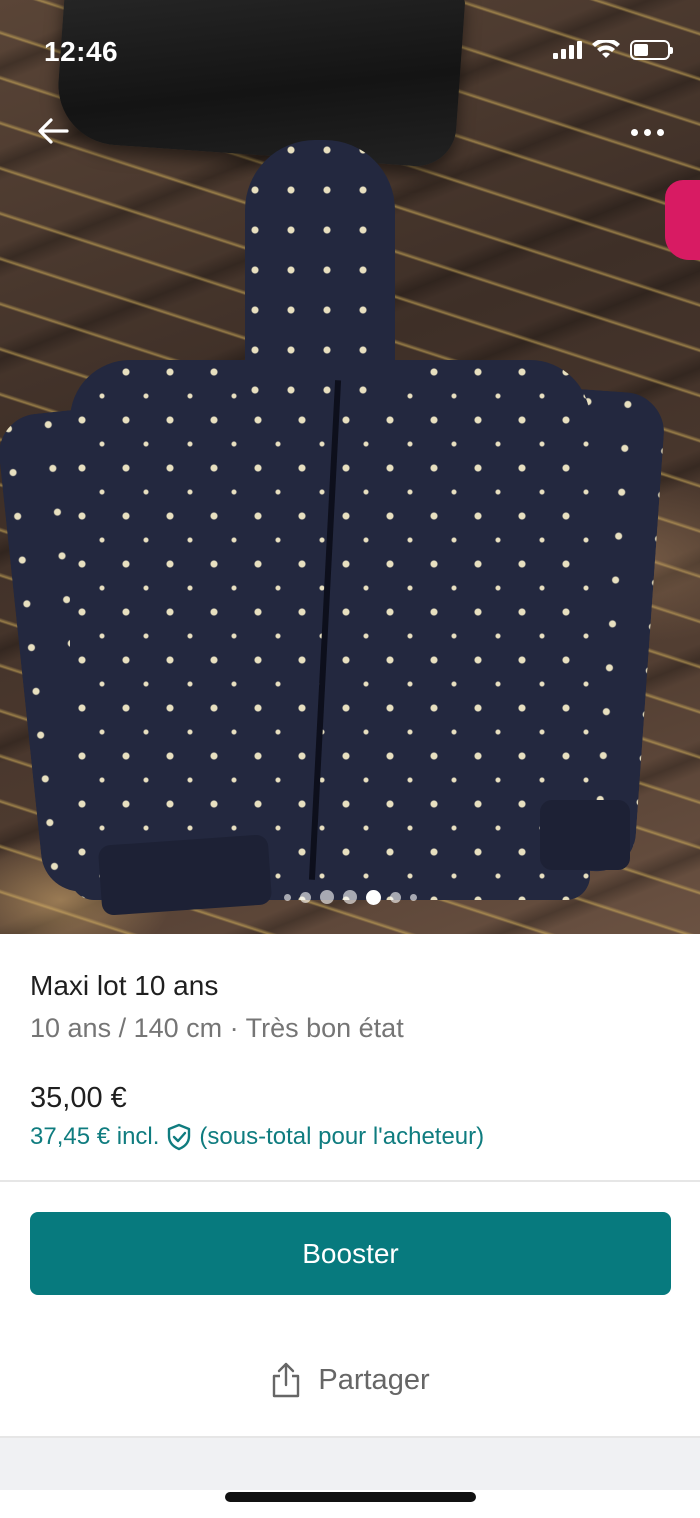 The image size is (700, 1518). I want to click on item-price: 35,00 €, so click(78, 1098).